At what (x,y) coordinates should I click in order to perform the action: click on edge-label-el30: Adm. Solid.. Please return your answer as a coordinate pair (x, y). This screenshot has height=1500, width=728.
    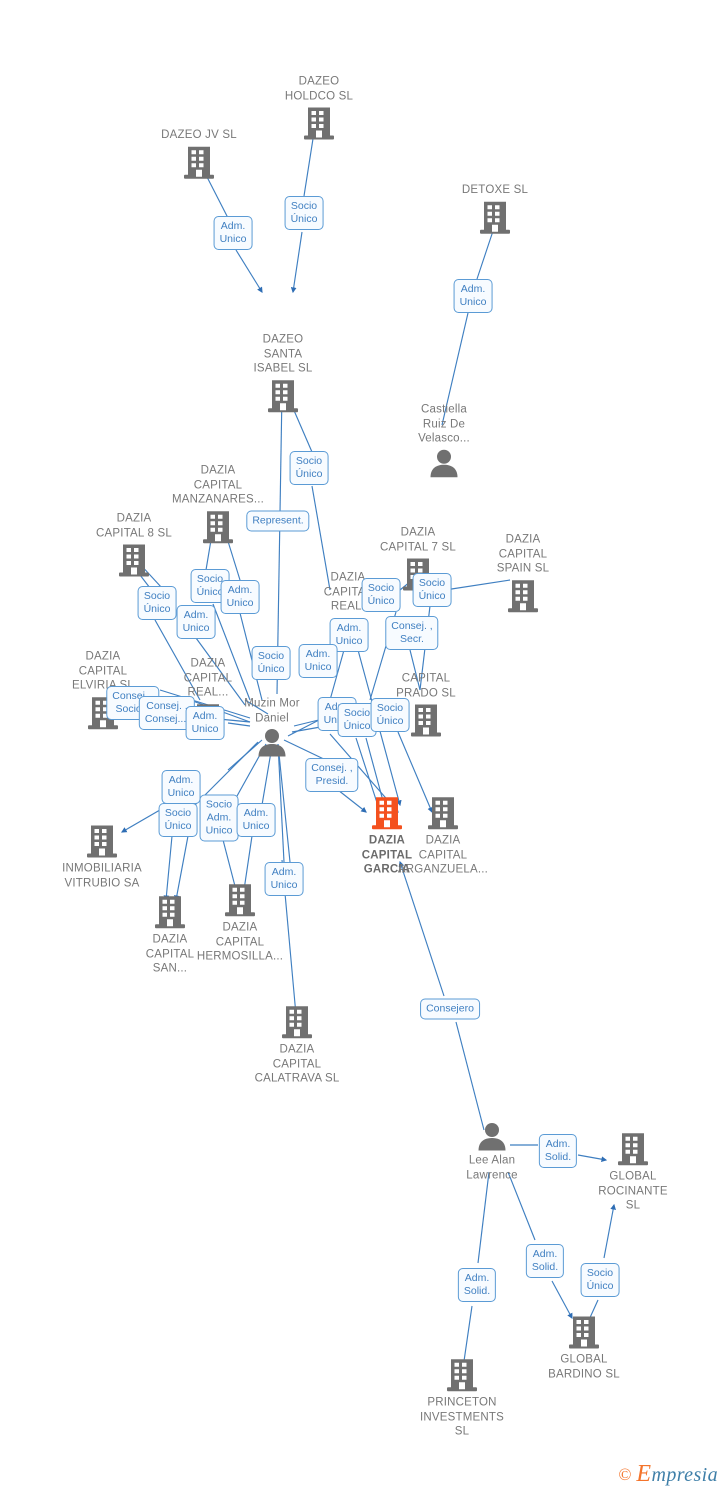
    Looking at the image, I should click on (545, 1261).